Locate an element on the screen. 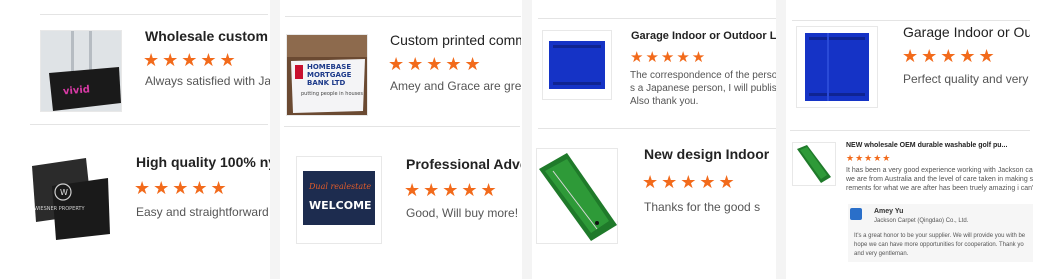 The image size is (1060, 279). wiesner-property-mats-photo: W WIESNER PROPERTY is located at coordinates (70, 198).